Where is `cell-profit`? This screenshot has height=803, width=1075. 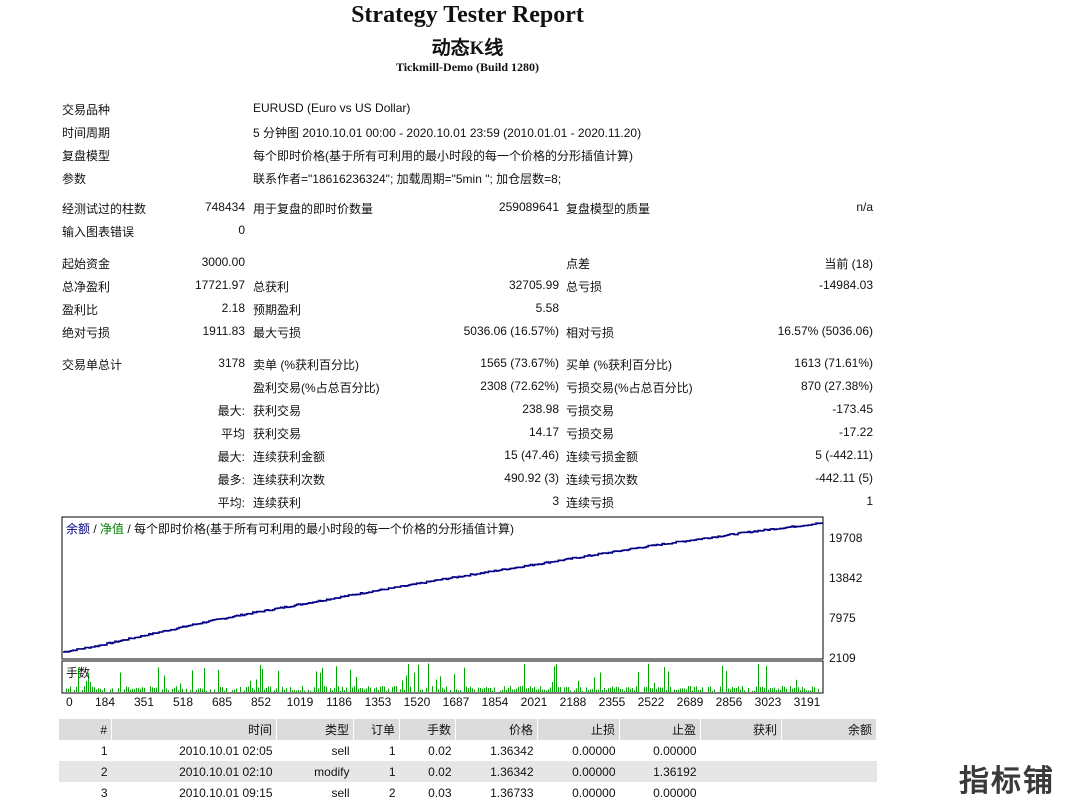
cell-profit is located at coordinates (741, 792).